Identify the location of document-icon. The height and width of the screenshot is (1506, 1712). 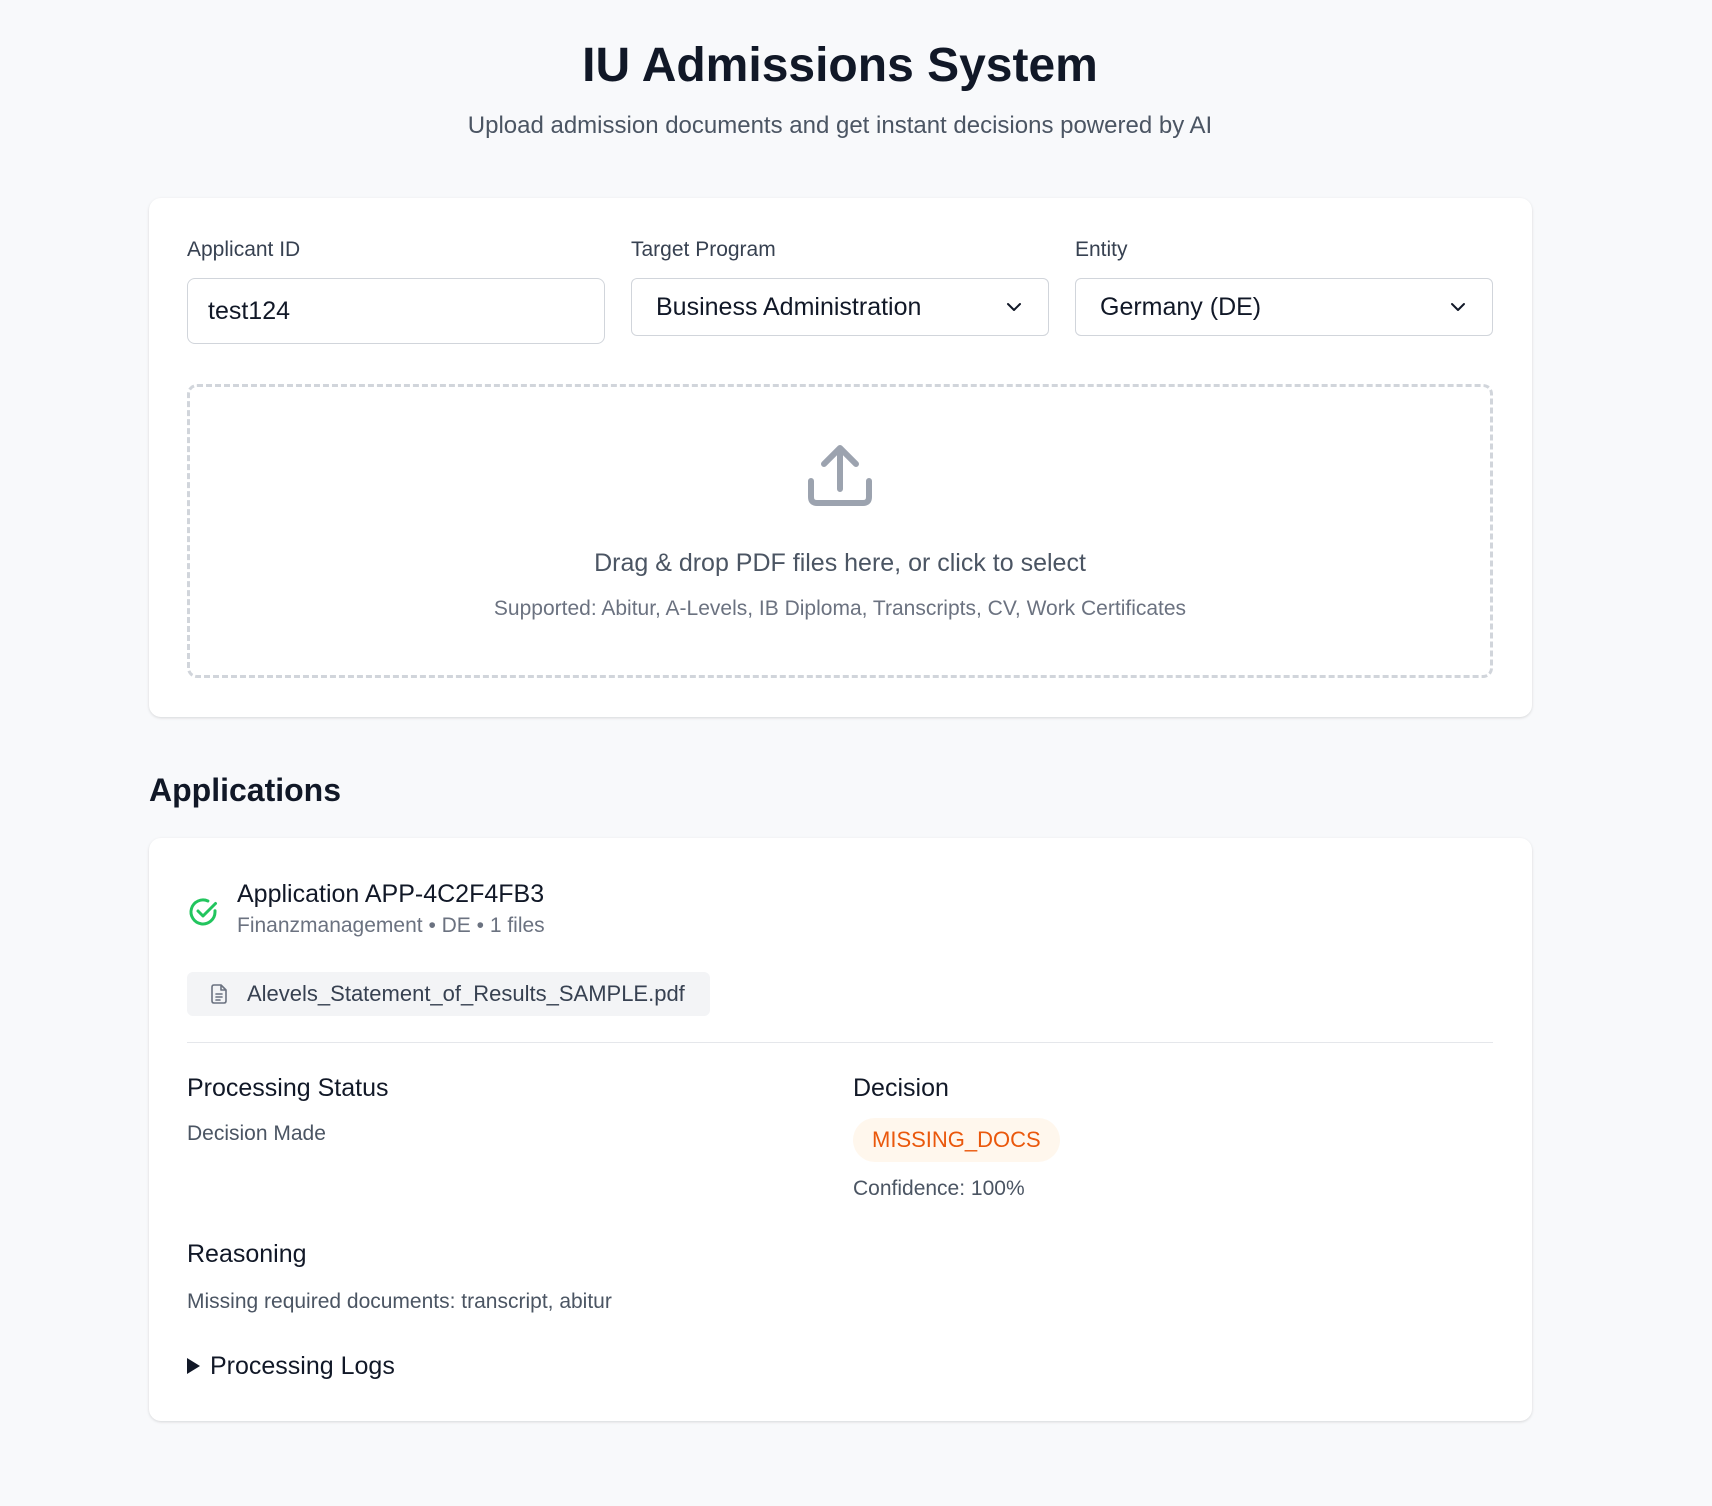
(219, 994).